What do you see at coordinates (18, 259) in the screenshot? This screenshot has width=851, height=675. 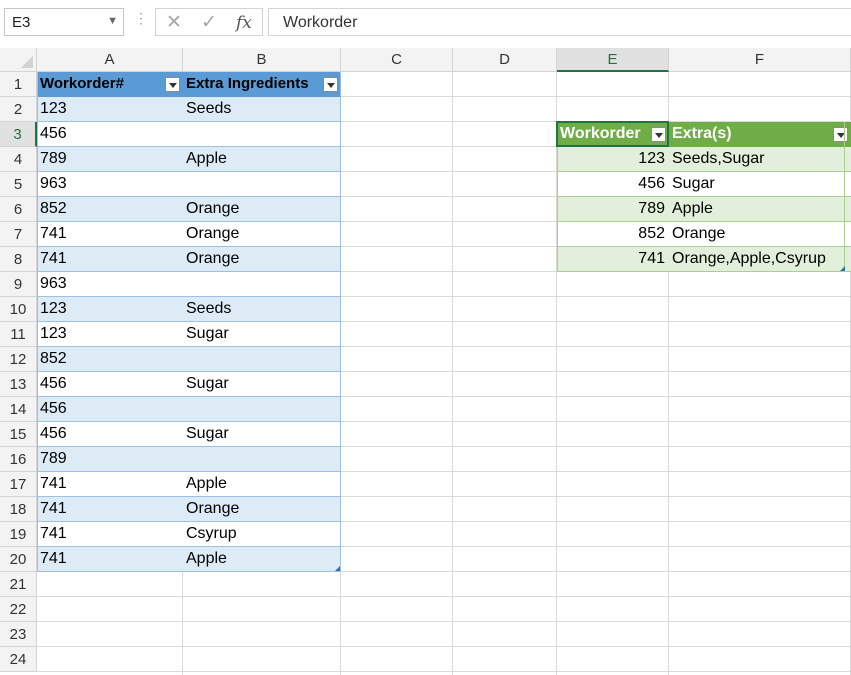 I see `row-header-8: 8` at bounding box center [18, 259].